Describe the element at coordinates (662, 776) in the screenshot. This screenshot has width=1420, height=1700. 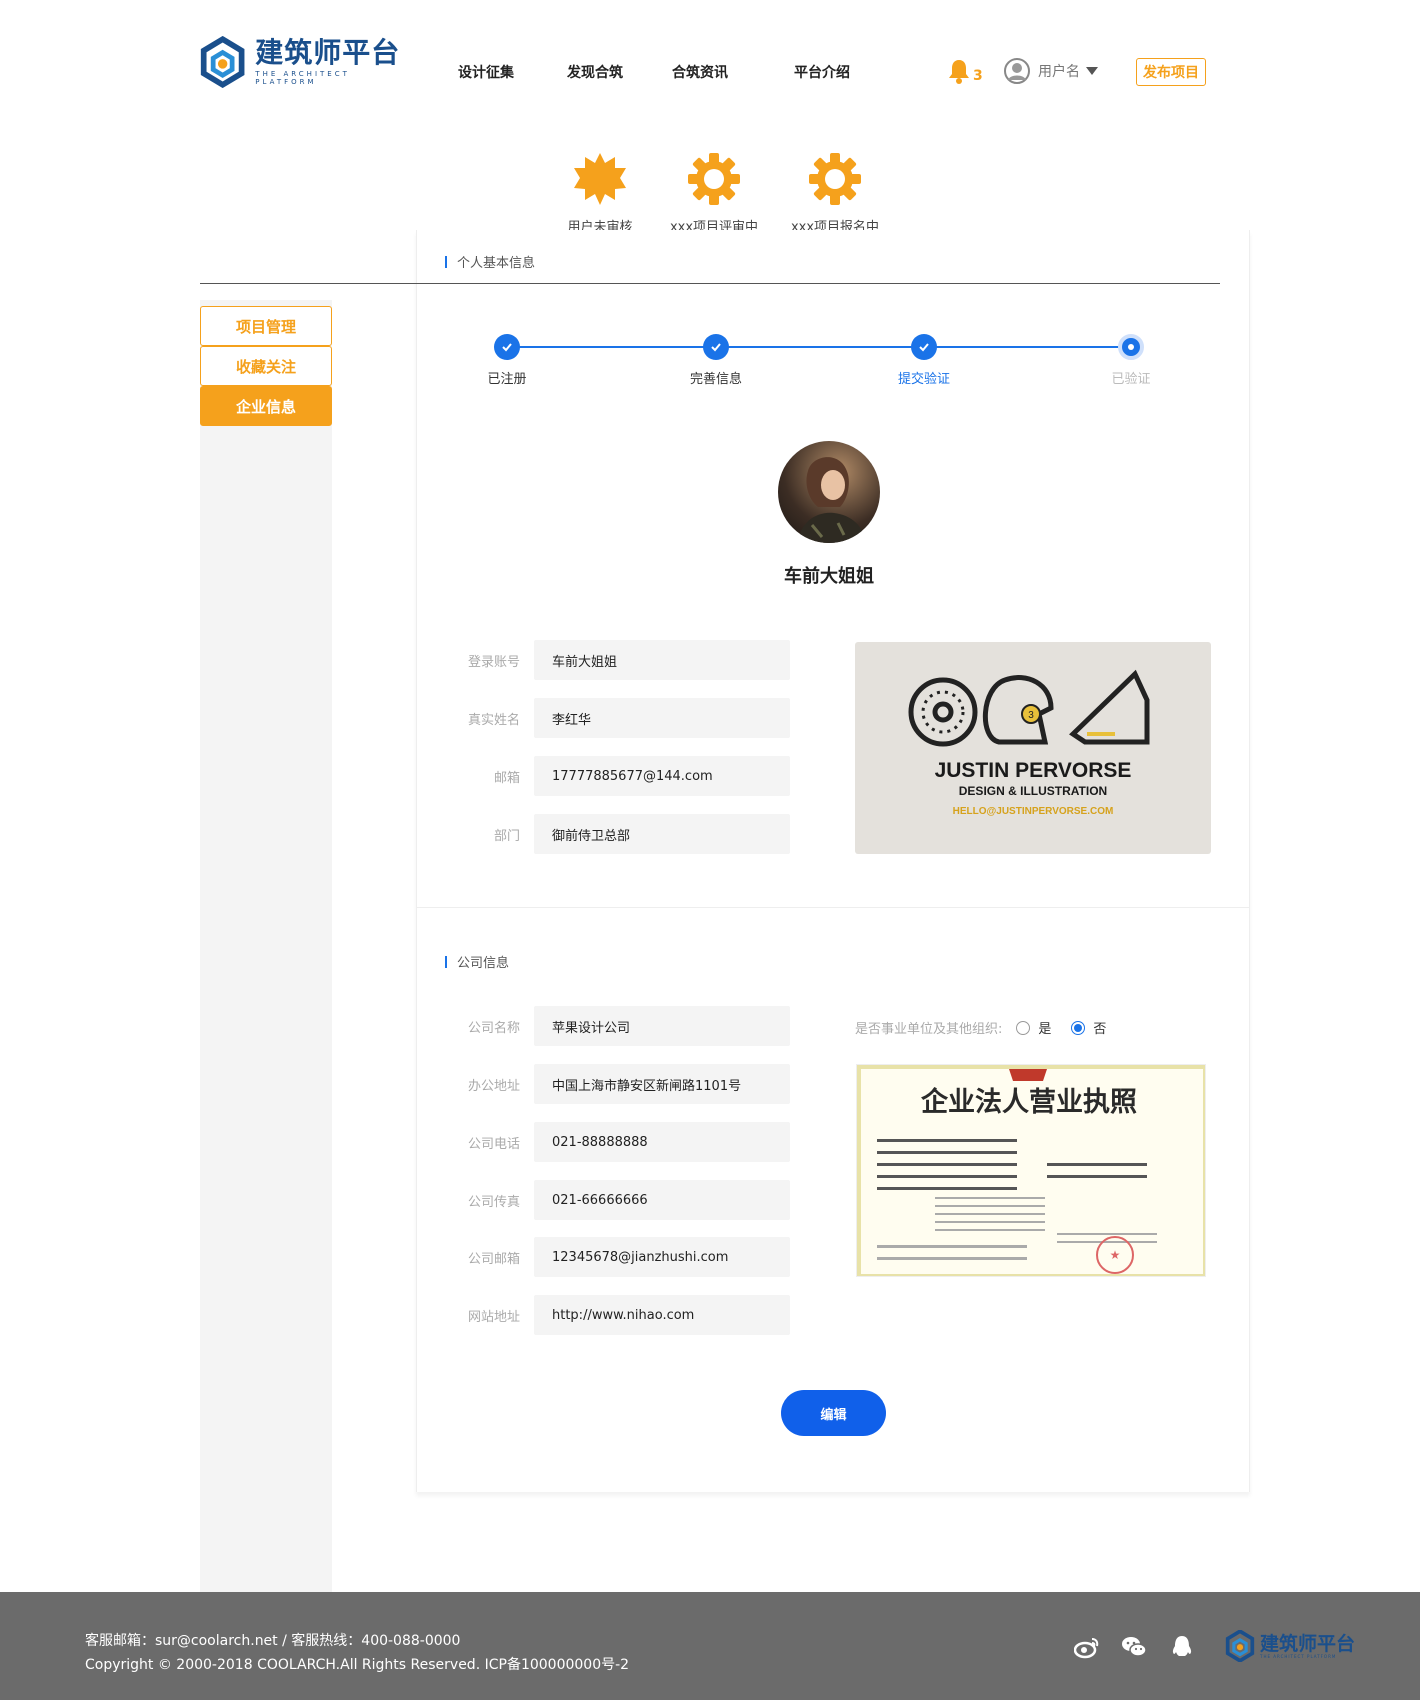
I see `email-input: 17777885677@144.com` at that location.